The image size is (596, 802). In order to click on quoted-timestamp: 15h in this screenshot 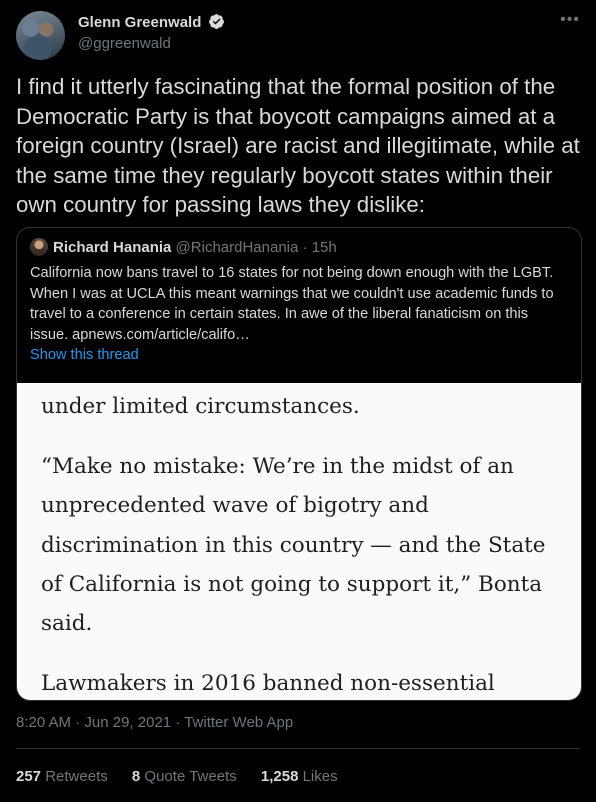, I will do `click(324, 247)`.